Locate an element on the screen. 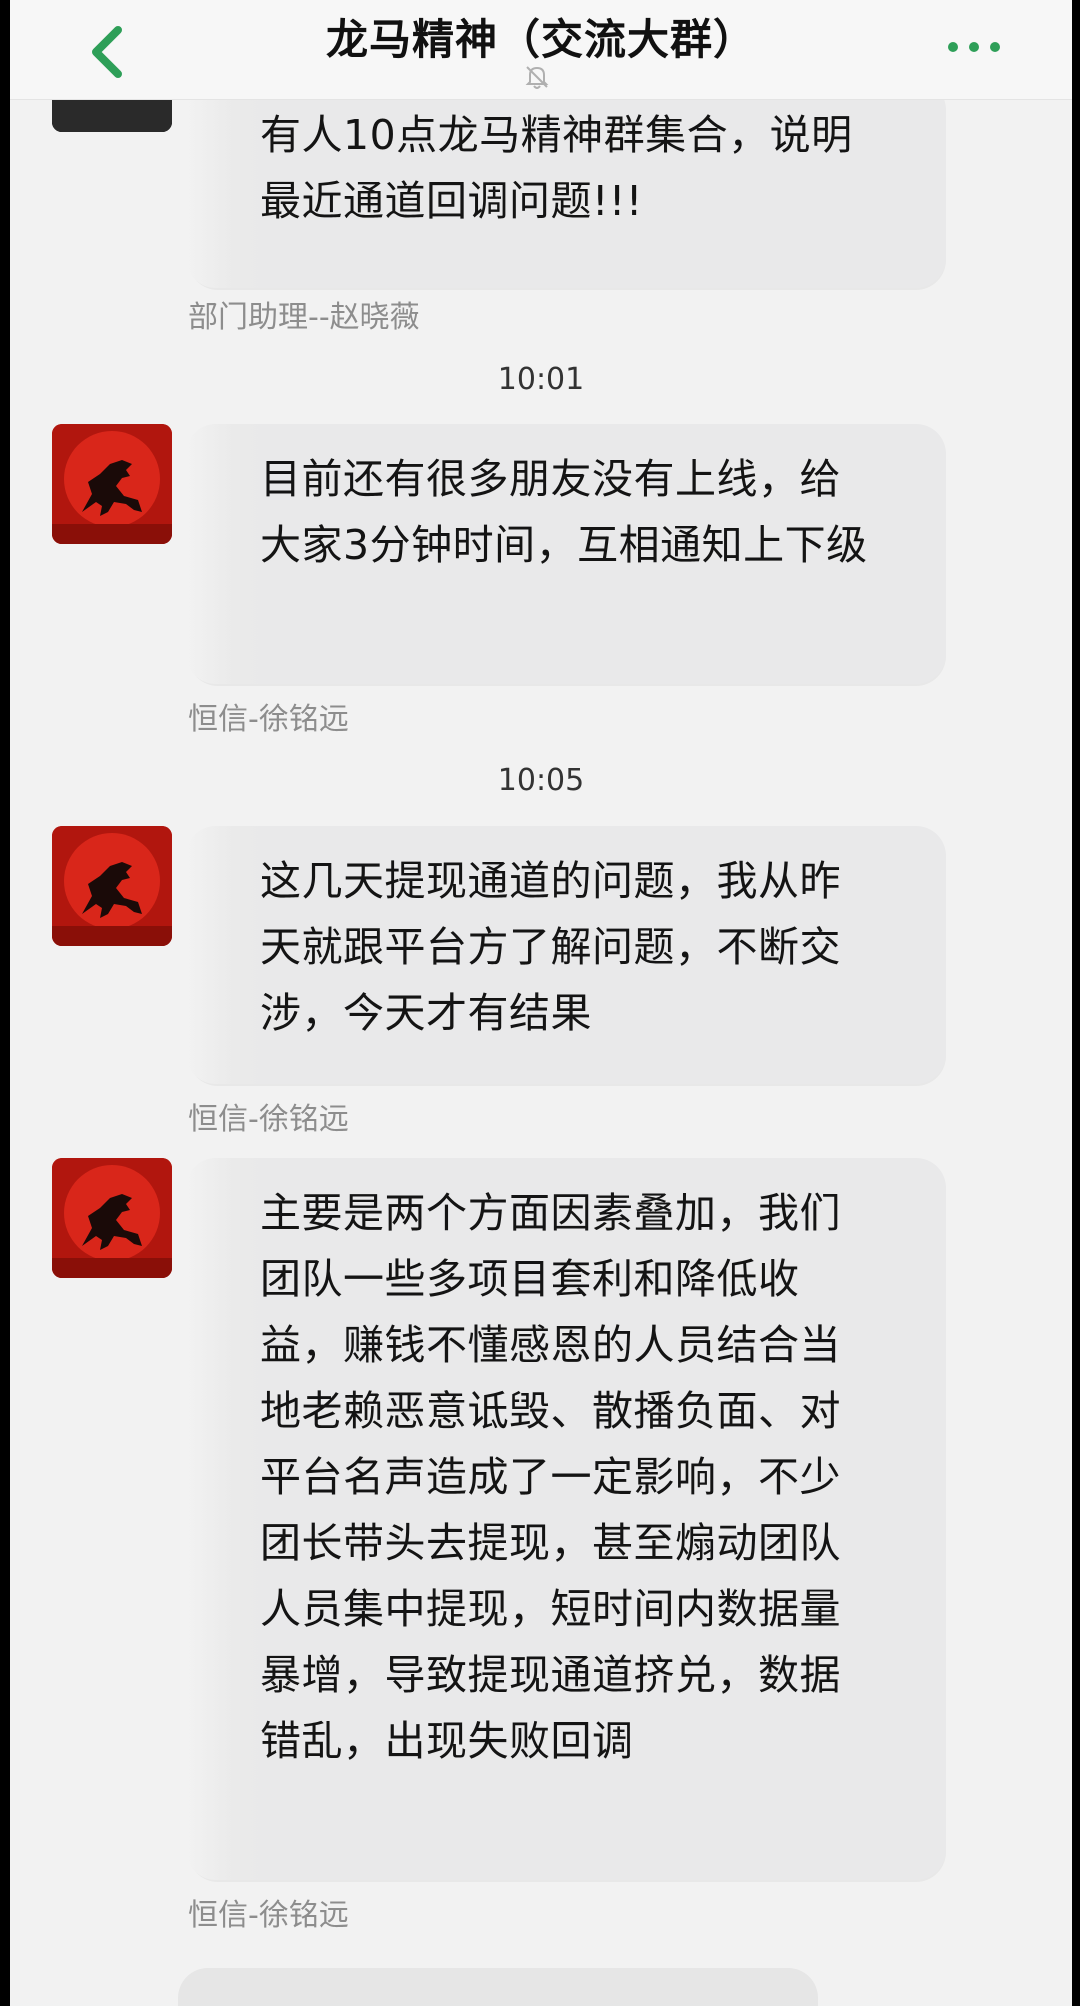 Image resolution: width=1080 pixels, height=2006 pixels. message-bubble: 有人10点龙马精神群集合，说明最近通道回调问题!!! is located at coordinates (566, 184).